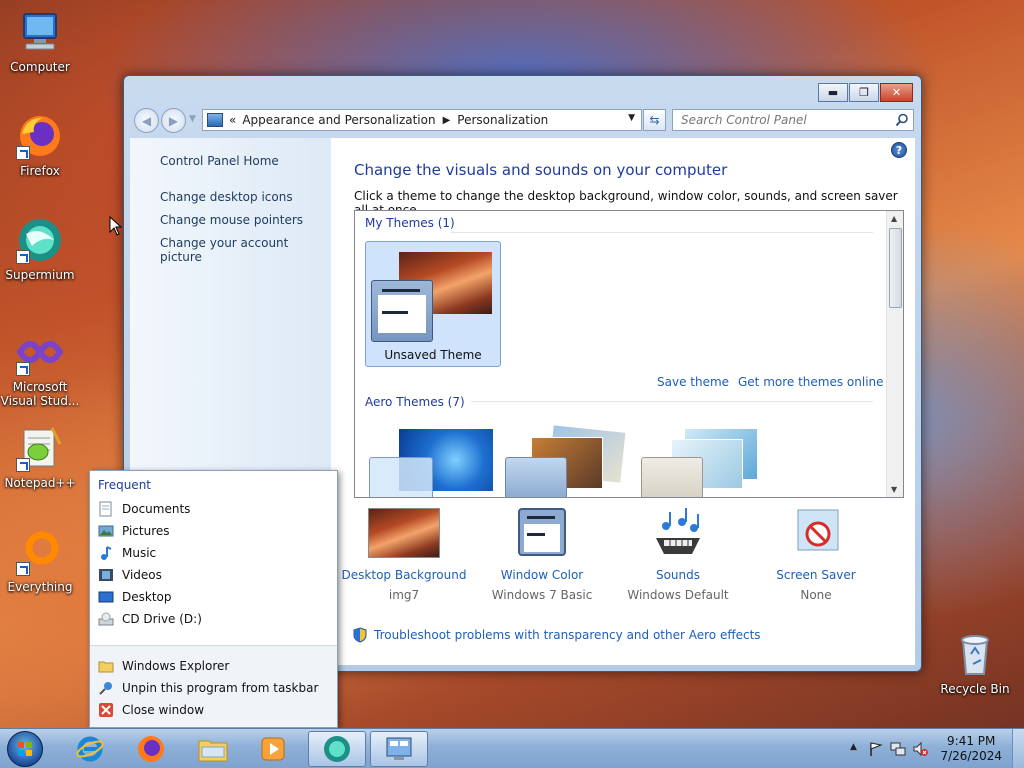  What do you see at coordinates (404, 555) in the screenshot?
I see `desktop-background-item: Desktop Background img7` at bounding box center [404, 555].